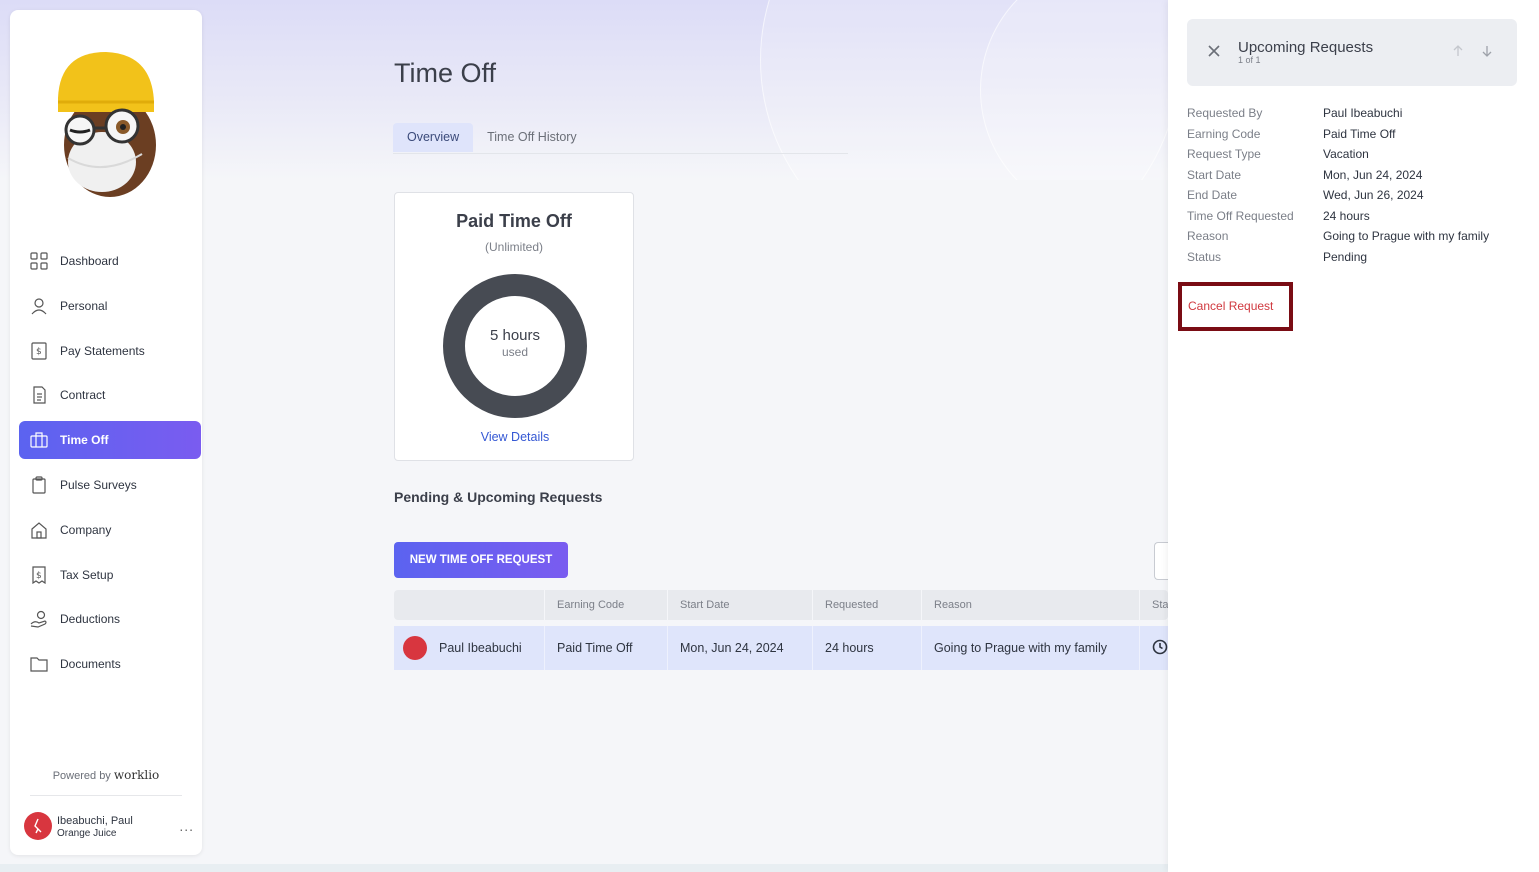 Image resolution: width=1539 pixels, height=872 pixels. I want to click on sidebar-item-label: Pulse Surveys, so click(98, 484).